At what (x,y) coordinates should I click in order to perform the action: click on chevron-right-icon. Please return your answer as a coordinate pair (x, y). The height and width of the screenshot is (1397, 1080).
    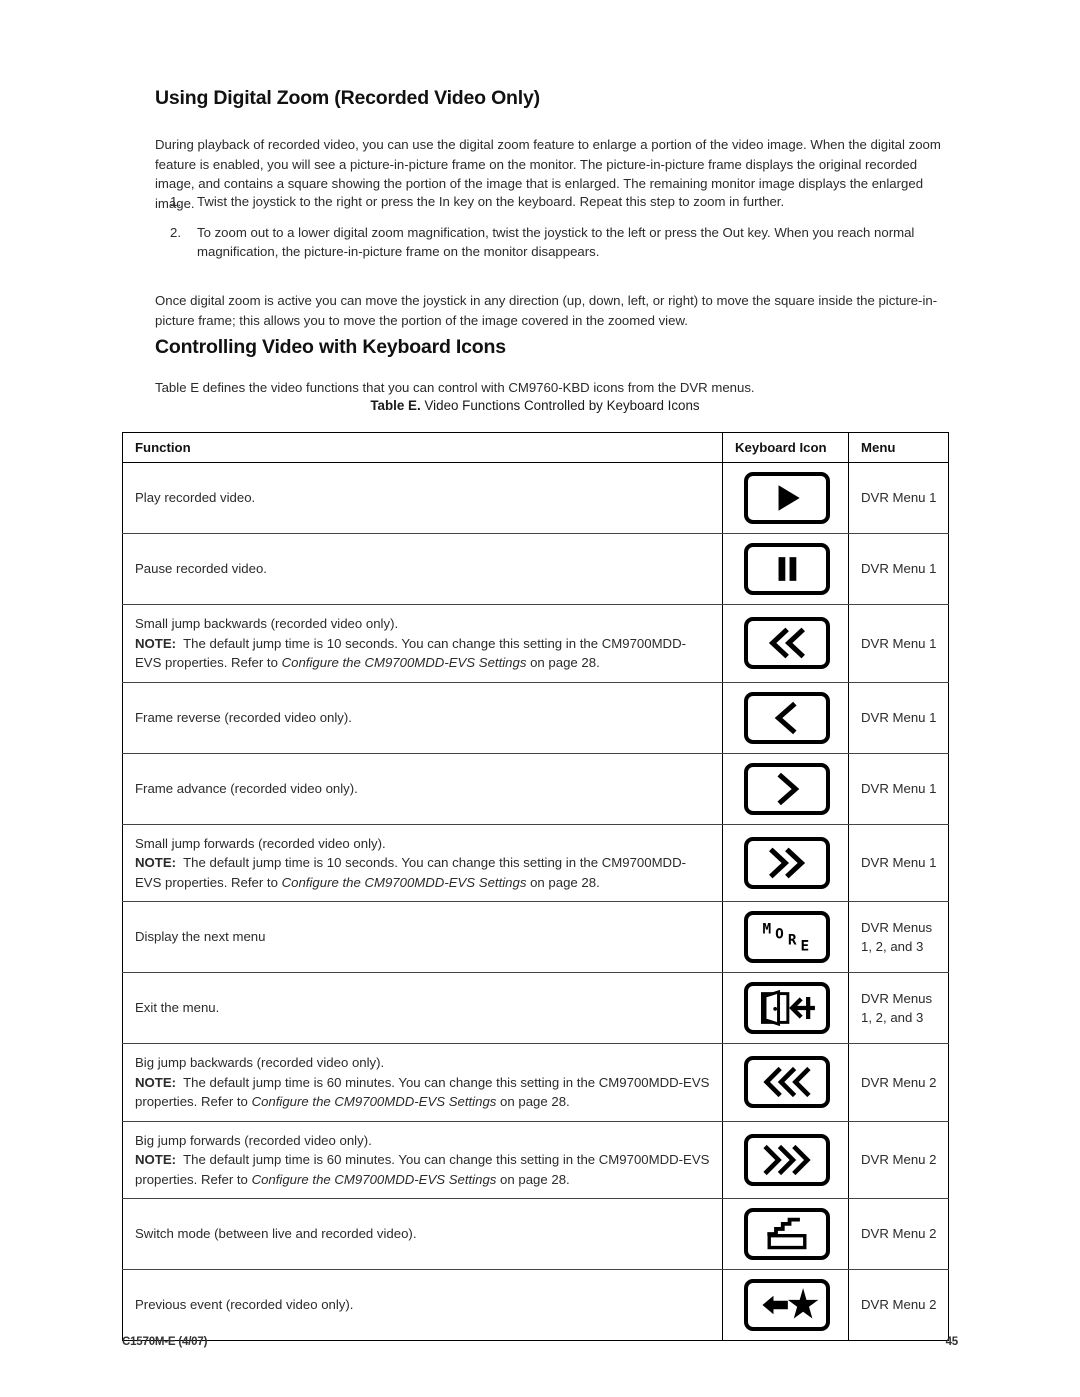
    Looking at the image, I should click on (786, 788).